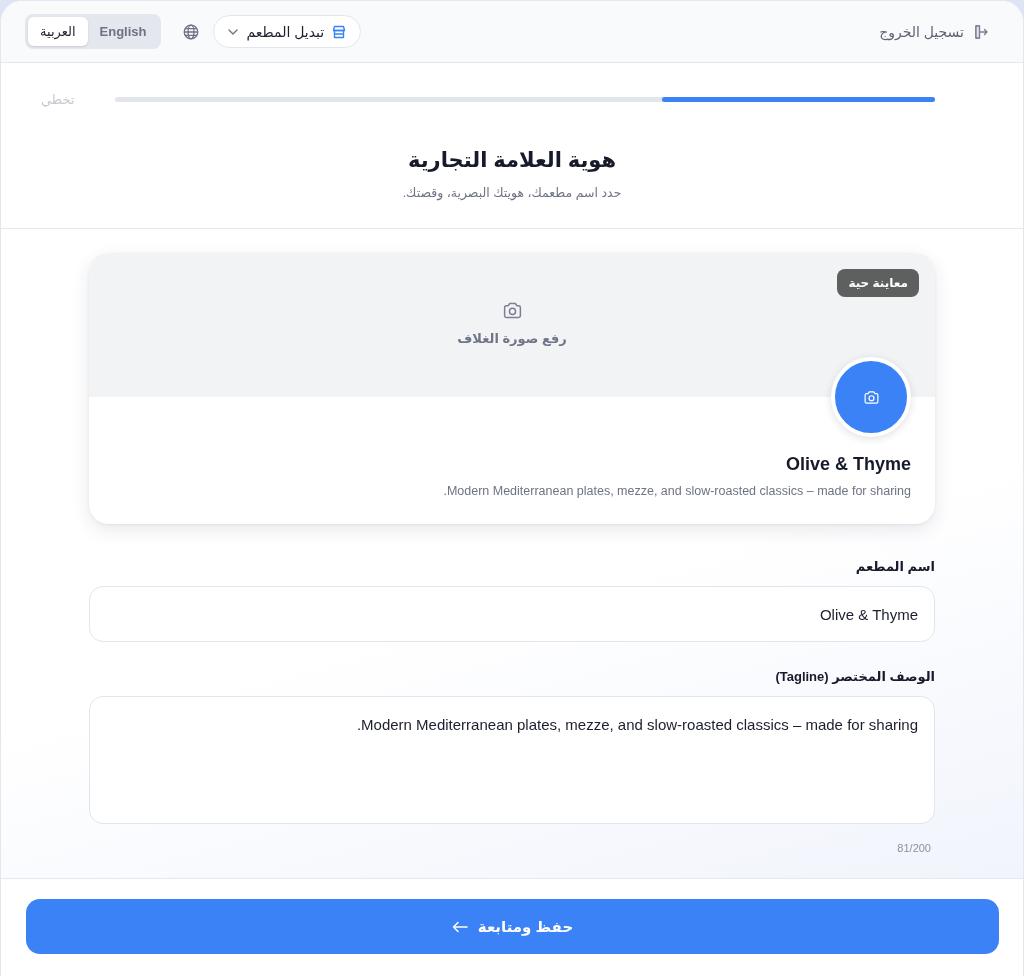 This screenshot has width=1024, height=976. I want to click on field-label: الوصف المختصر (Tagline), so click(854, 677).